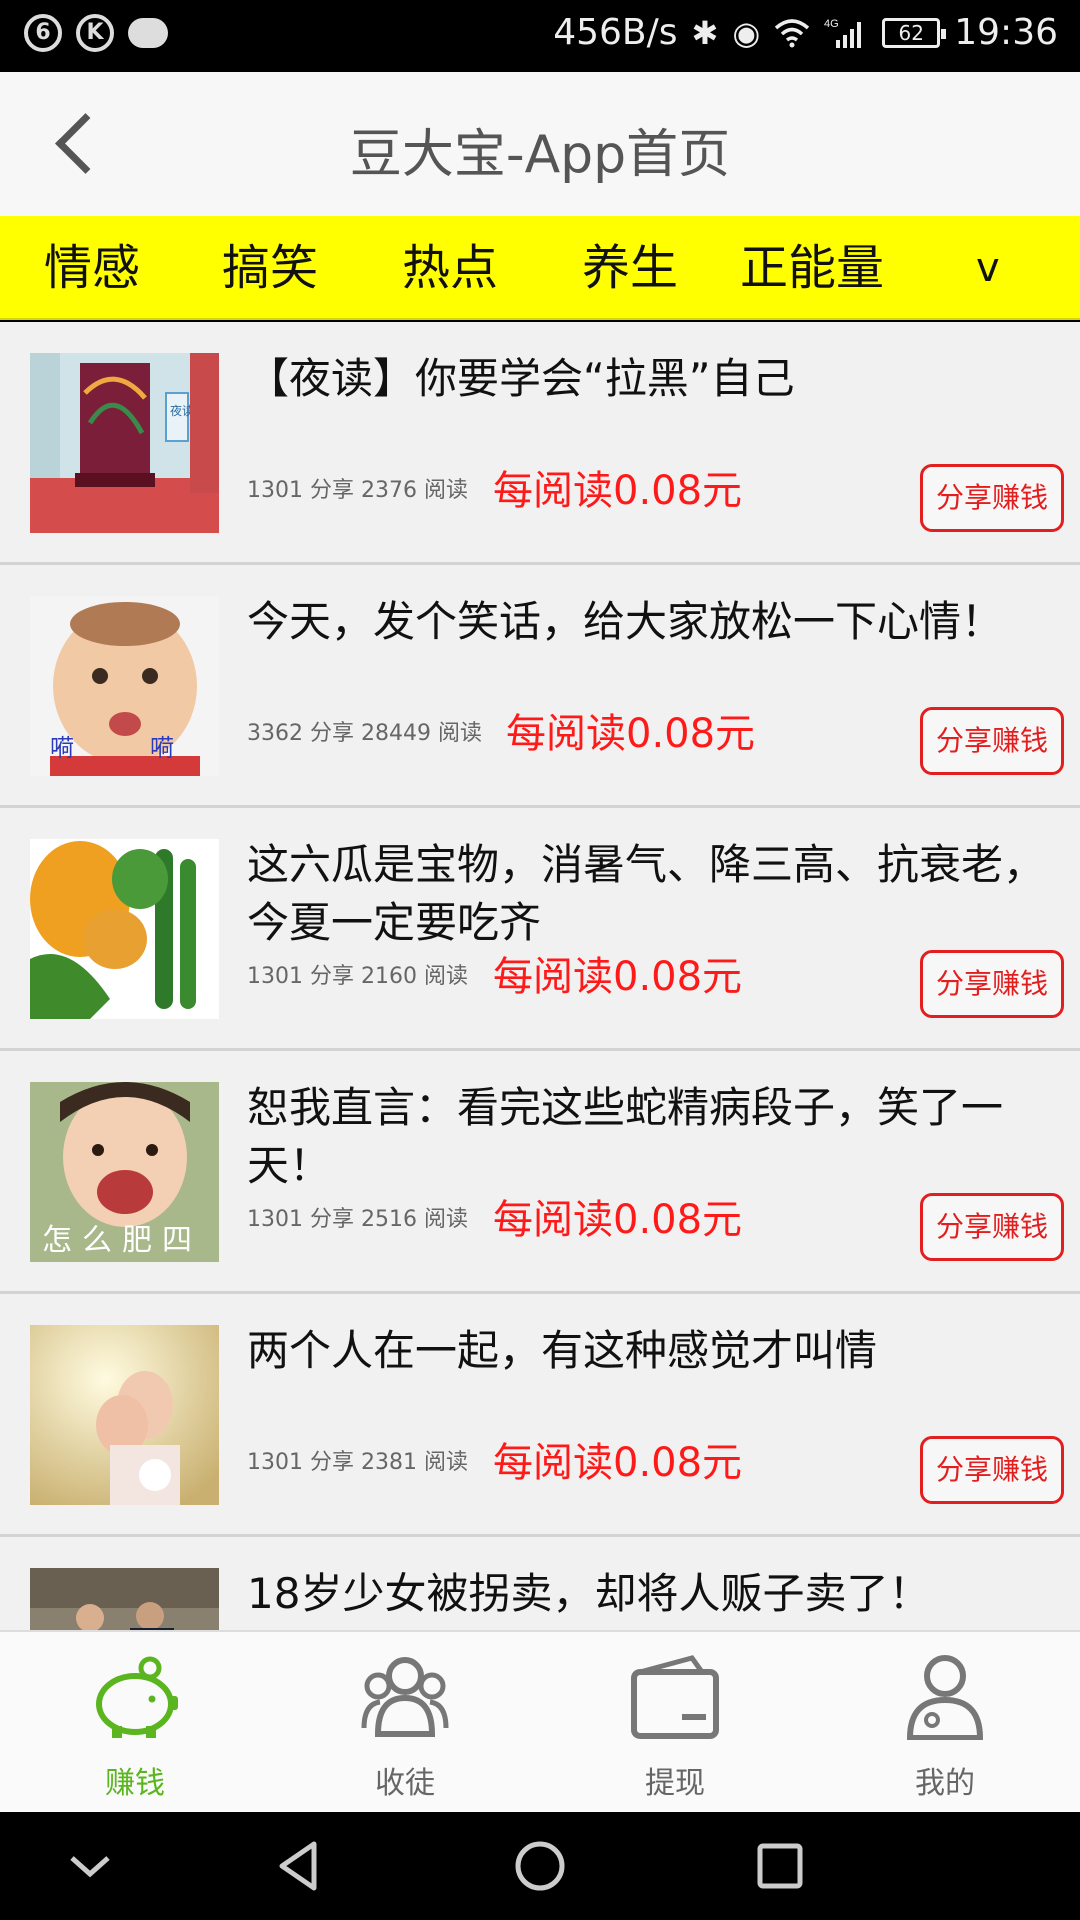  What do you see at coordinates (988, 268) in the screenshot?
I see `tabs-more-toggle: v` at bounding box center [988, 268].